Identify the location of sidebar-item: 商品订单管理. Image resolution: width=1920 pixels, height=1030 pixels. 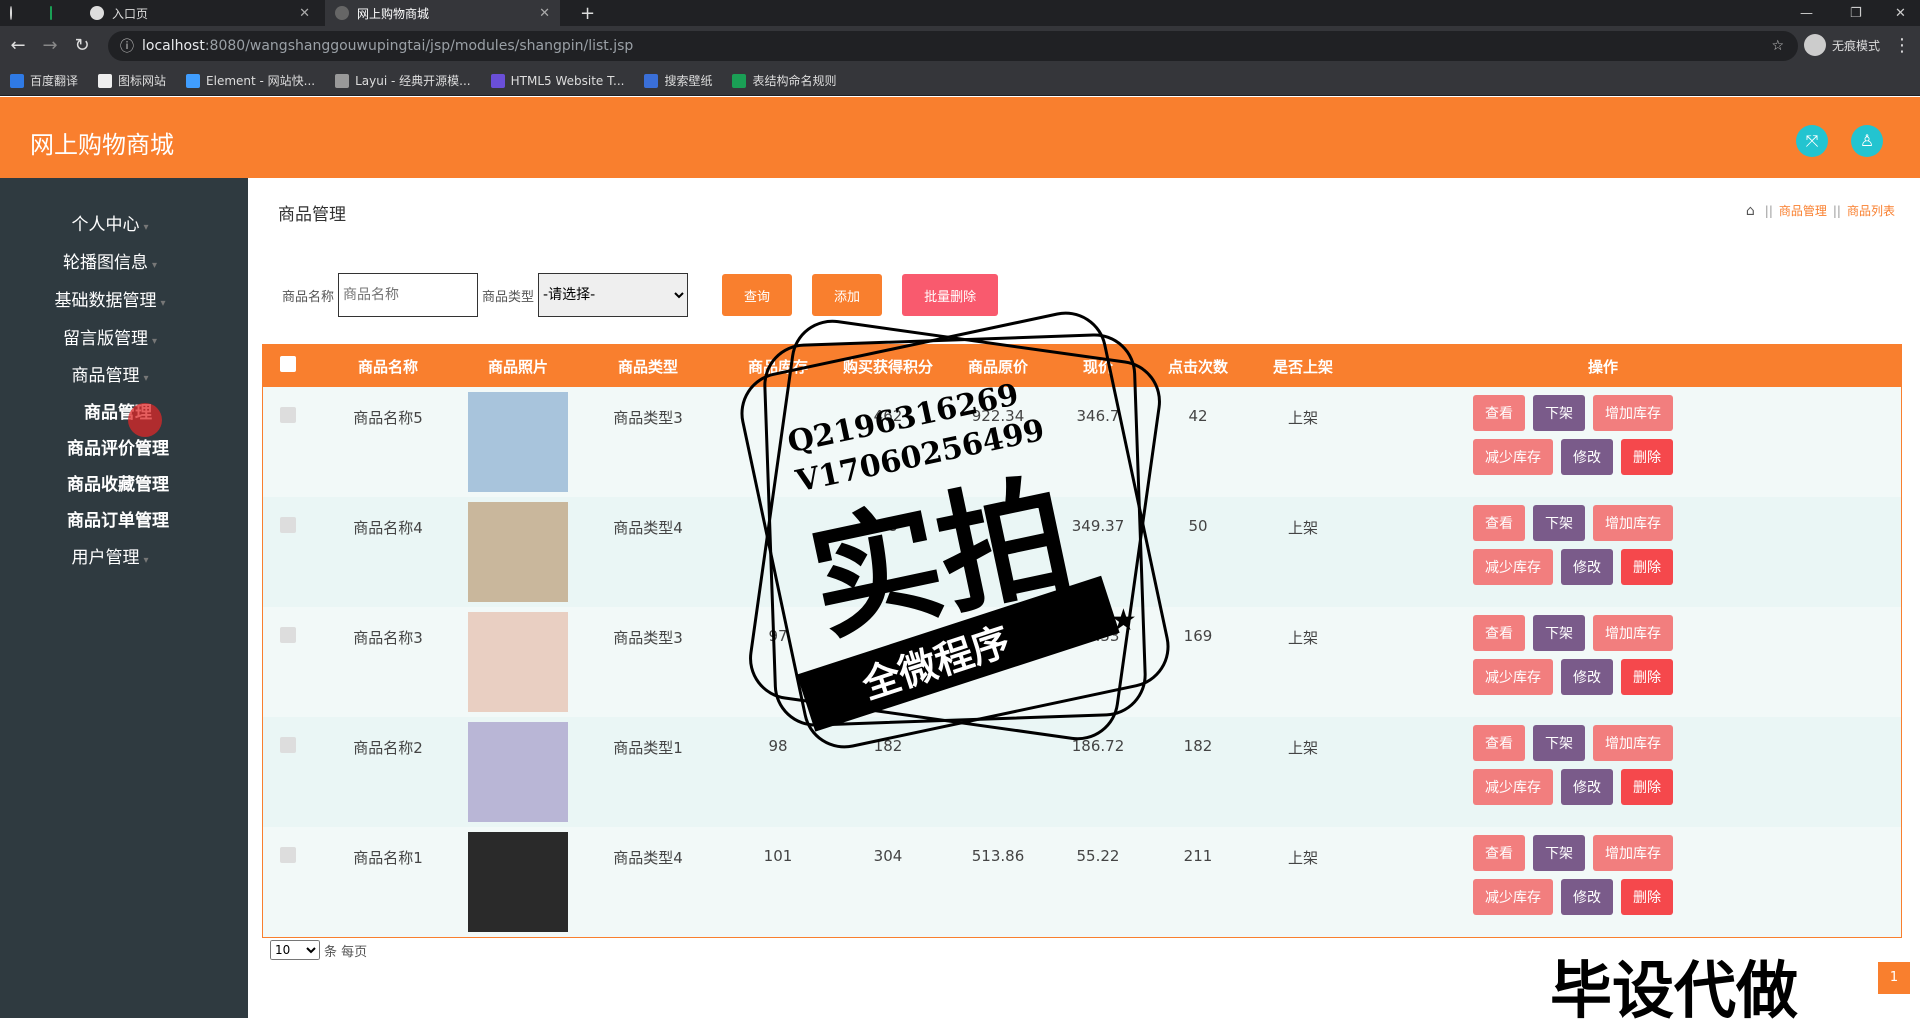
(118, 518).